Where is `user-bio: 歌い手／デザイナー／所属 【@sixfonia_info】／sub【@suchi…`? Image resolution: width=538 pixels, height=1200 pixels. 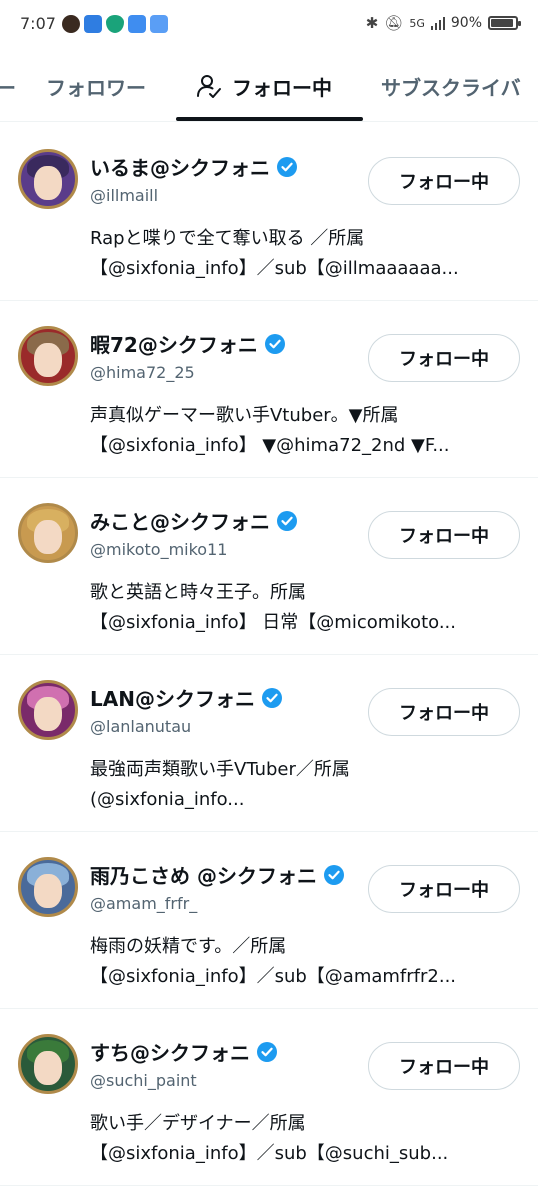
user-bio: 歌い手／デザイナー／所属 【@sixfonia_info】／sub【@suchi… is located at coordinates (302, 1139).